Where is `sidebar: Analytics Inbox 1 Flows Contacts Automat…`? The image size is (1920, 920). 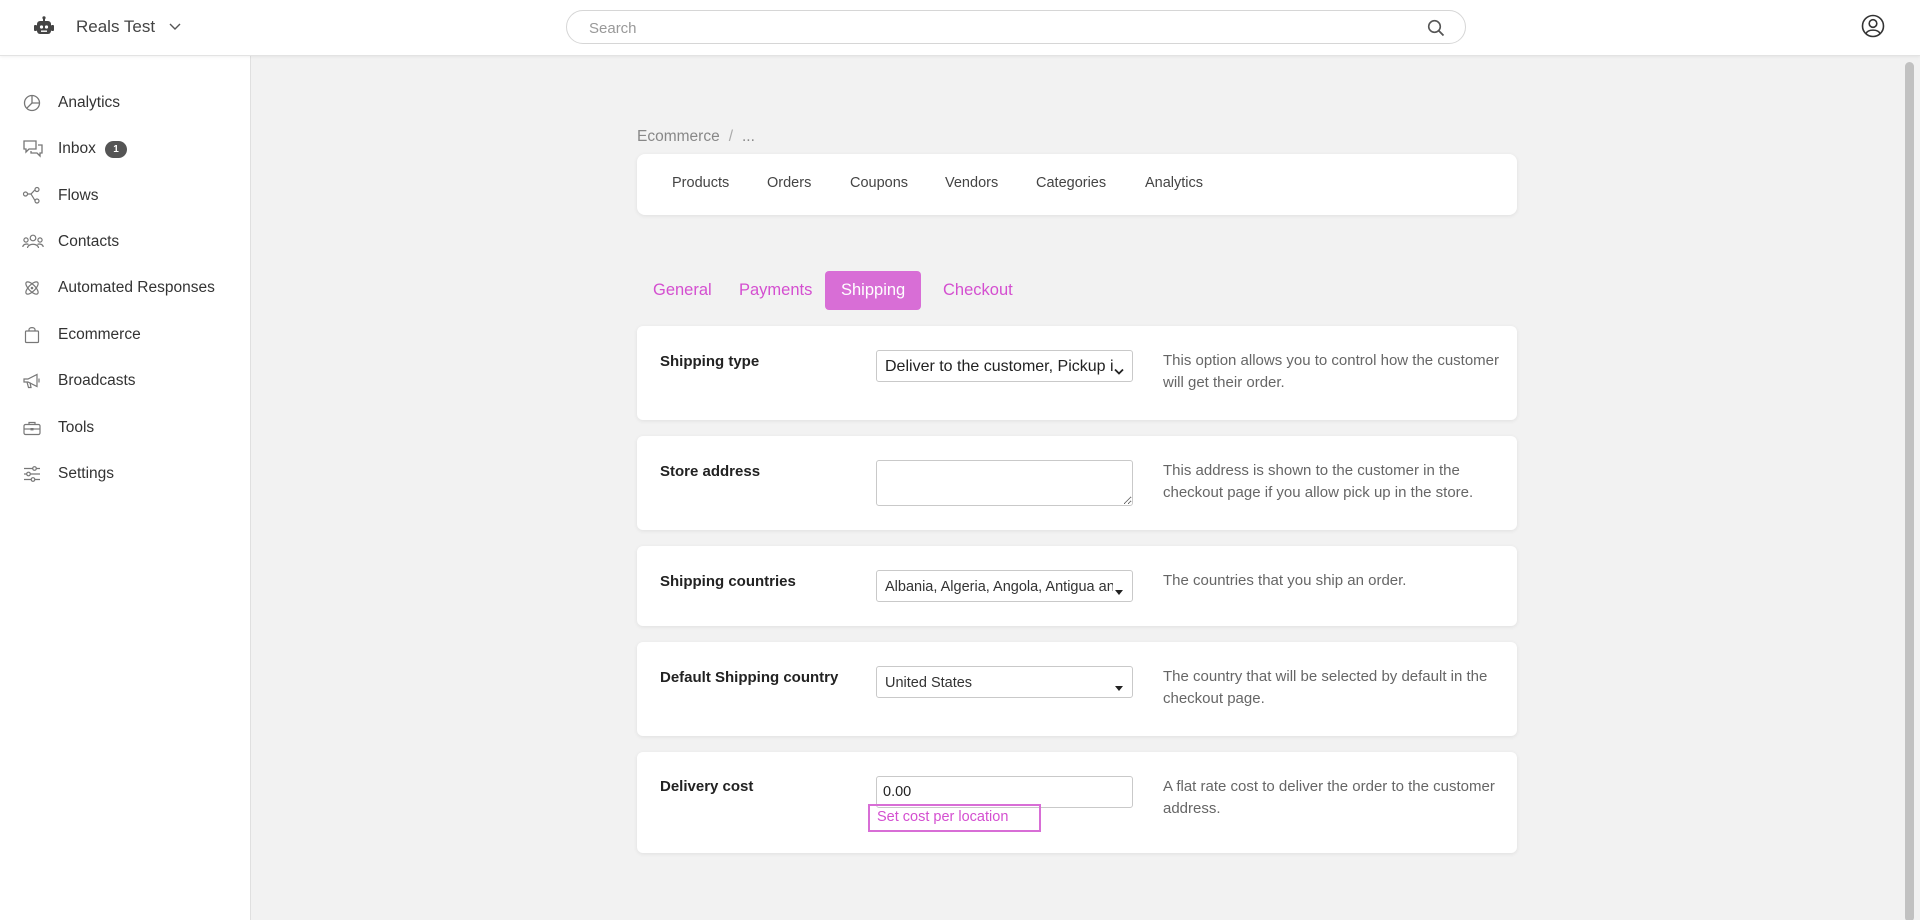
sidebar: Analytics Inbox 1 Flows Contacts Automat… is located at coordinates (125, 488).